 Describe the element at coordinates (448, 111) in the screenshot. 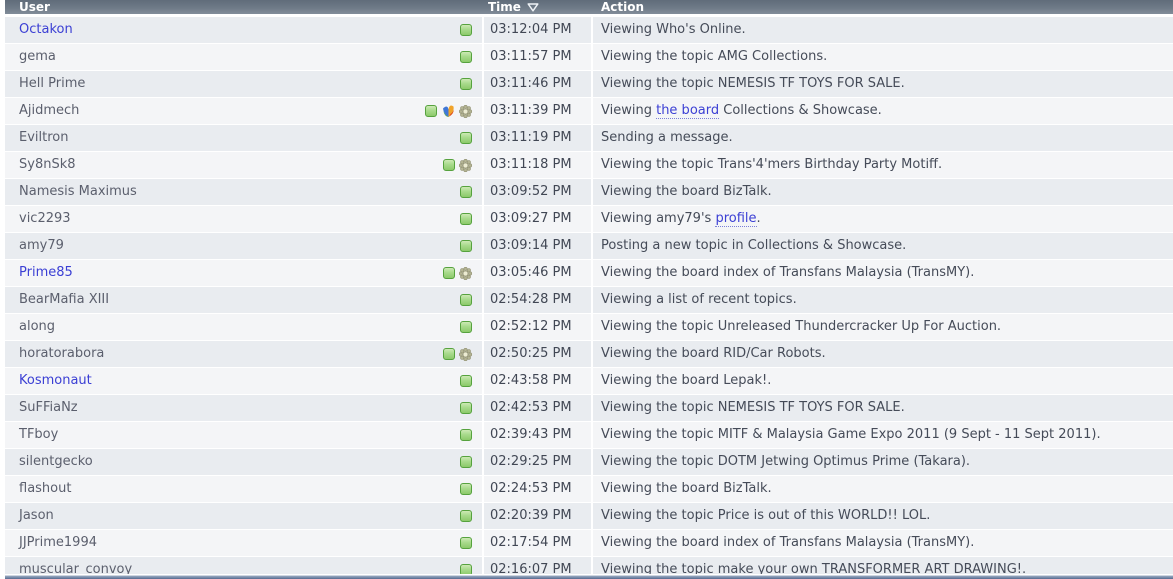

I see `msn-messenger-icon` at that location.